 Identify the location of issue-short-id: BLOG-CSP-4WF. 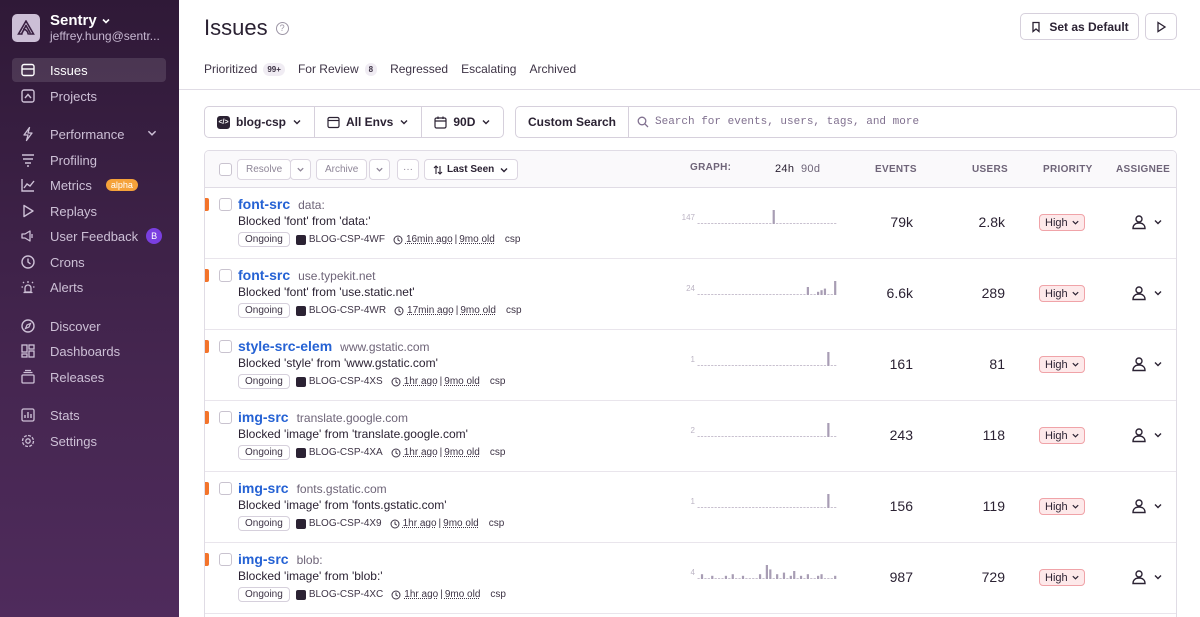
(347, 239).